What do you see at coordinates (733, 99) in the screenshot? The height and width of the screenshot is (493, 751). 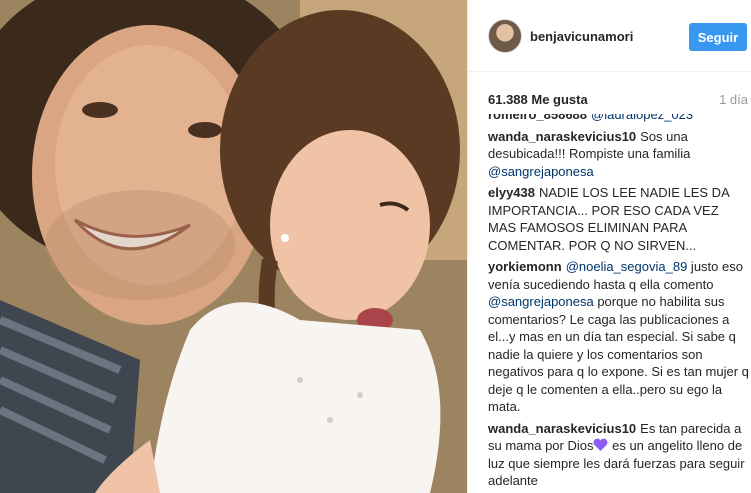 I see `post-timestamp: 1 día` at bounding box center [733, 99].